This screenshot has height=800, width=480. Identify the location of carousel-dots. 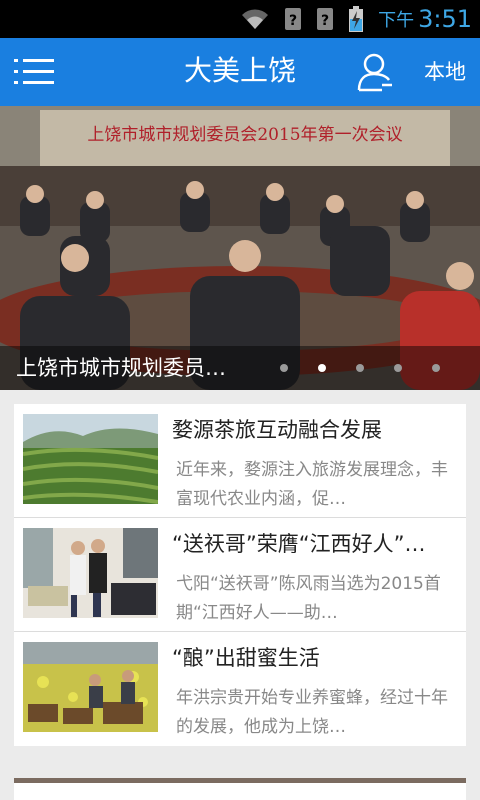
(360, 368).